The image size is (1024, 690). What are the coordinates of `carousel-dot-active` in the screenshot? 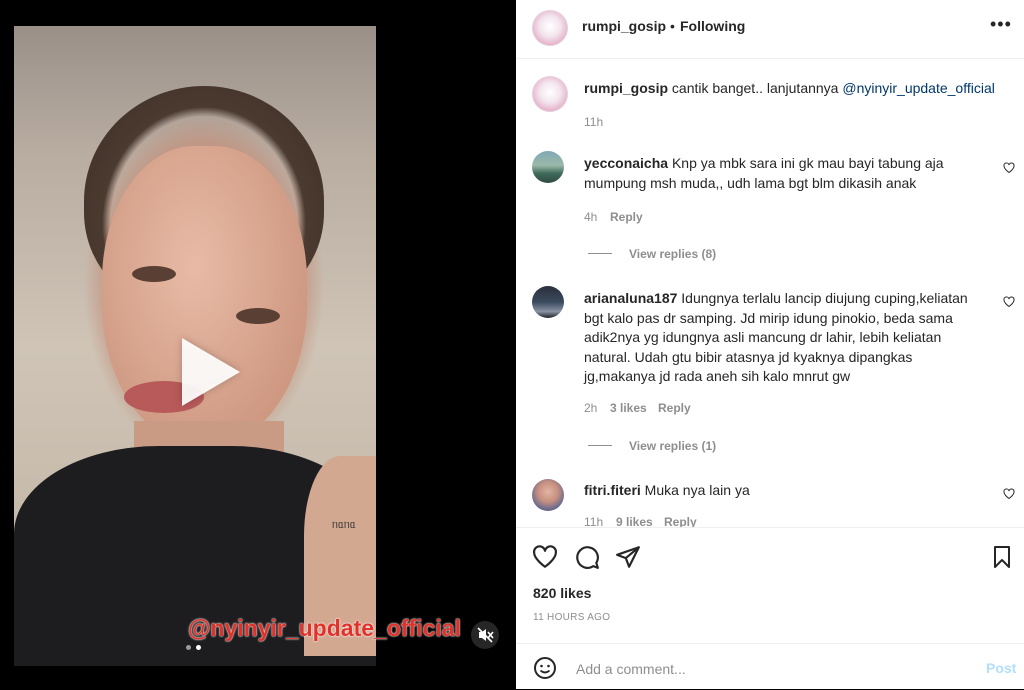 It's located at (198, 647).